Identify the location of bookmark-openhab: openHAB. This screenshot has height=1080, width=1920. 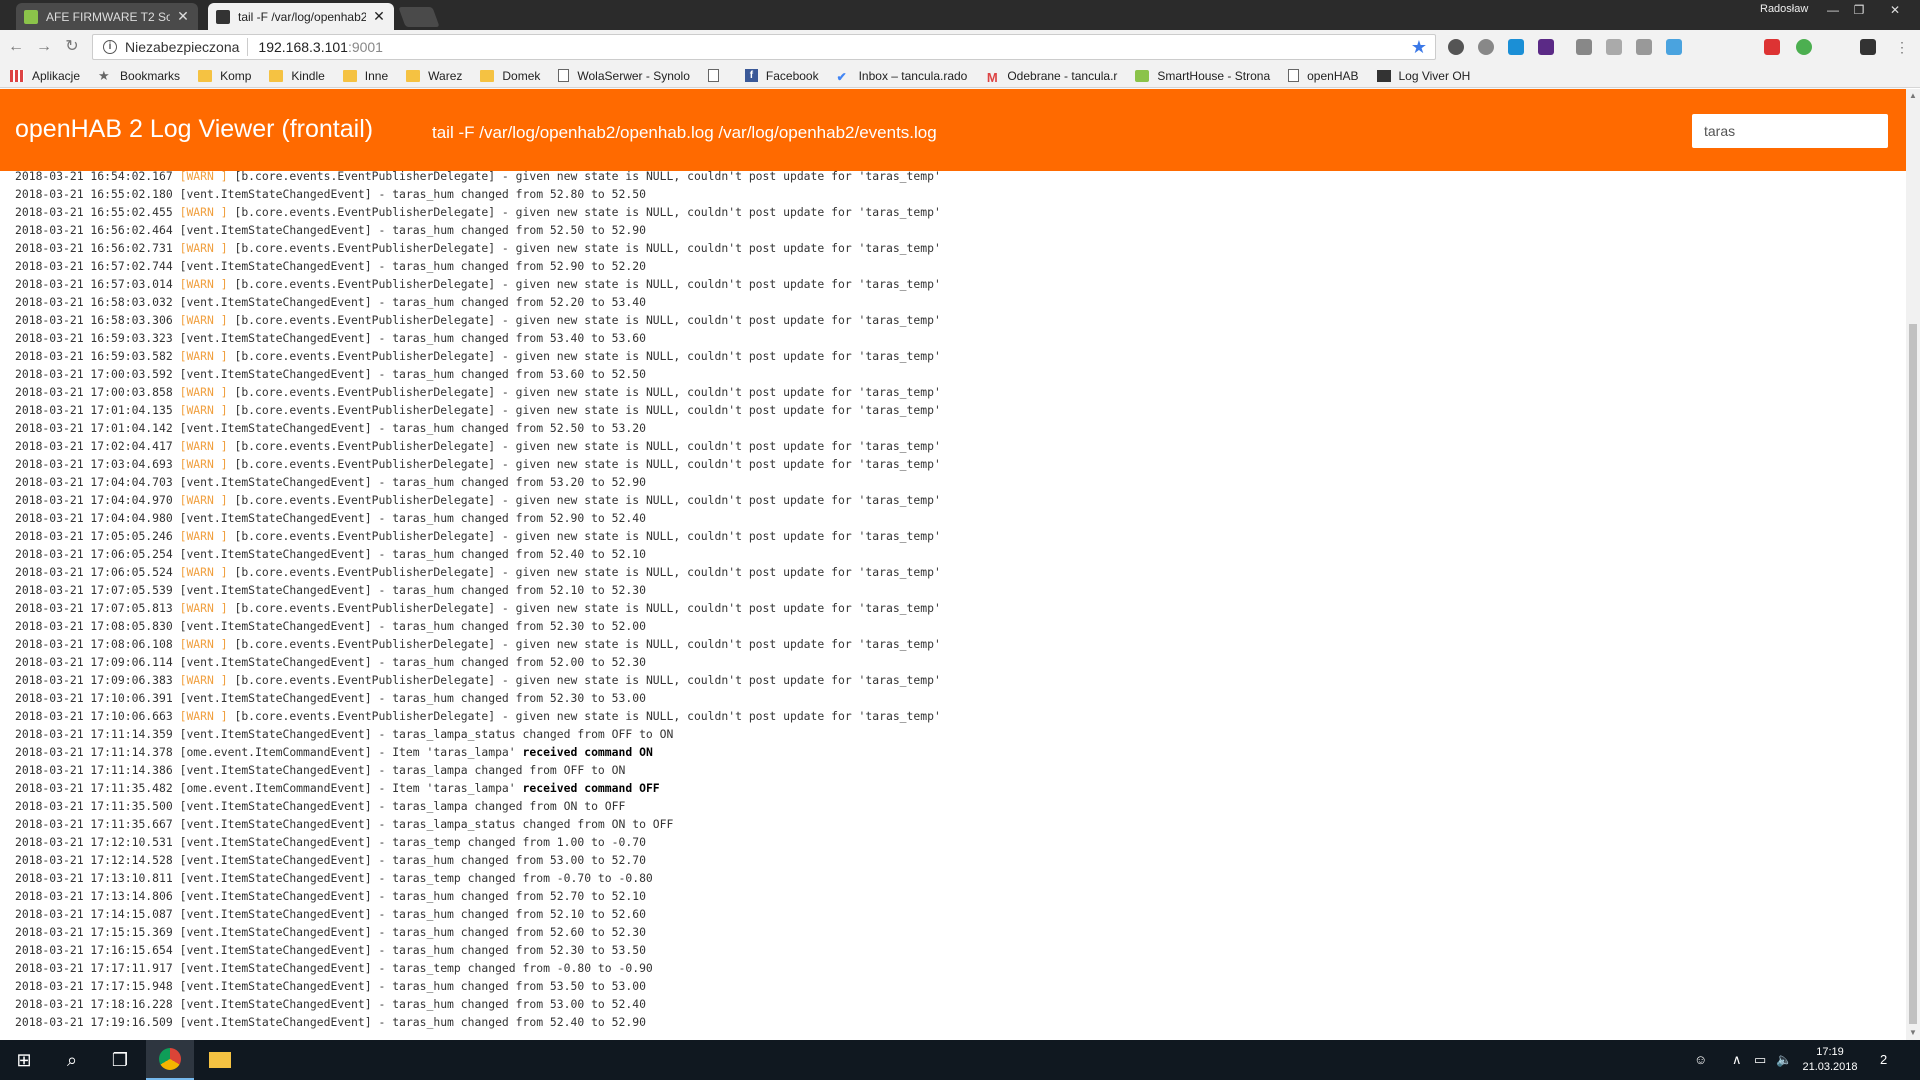
(1323, 76).